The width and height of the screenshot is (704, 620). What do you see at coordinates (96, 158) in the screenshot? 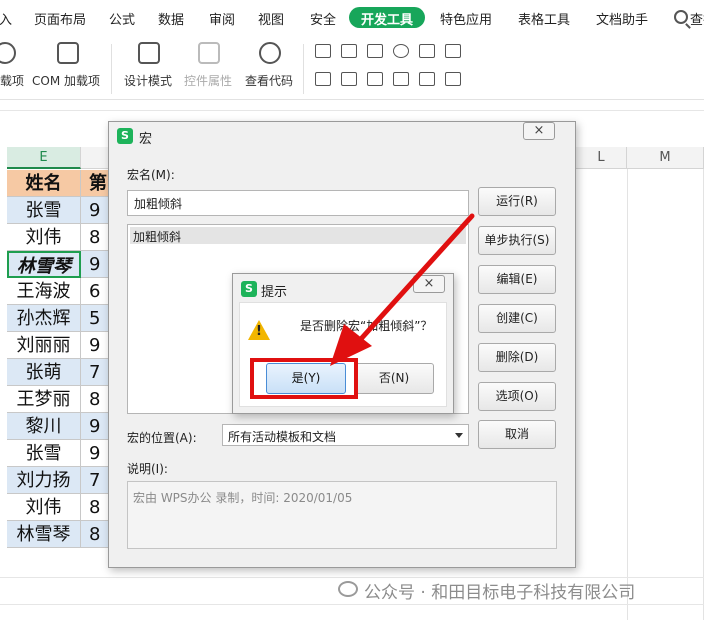
I see `column-header-f` at bounding box center [96, 158].